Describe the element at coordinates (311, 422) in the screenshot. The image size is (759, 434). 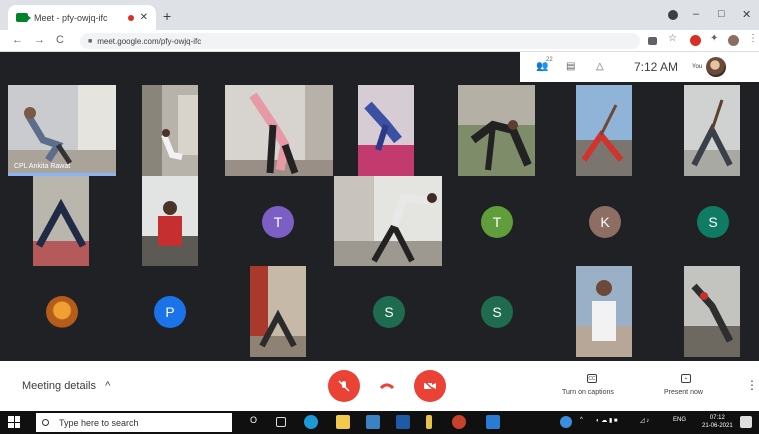
I see `edge-browser-icon` at that location.